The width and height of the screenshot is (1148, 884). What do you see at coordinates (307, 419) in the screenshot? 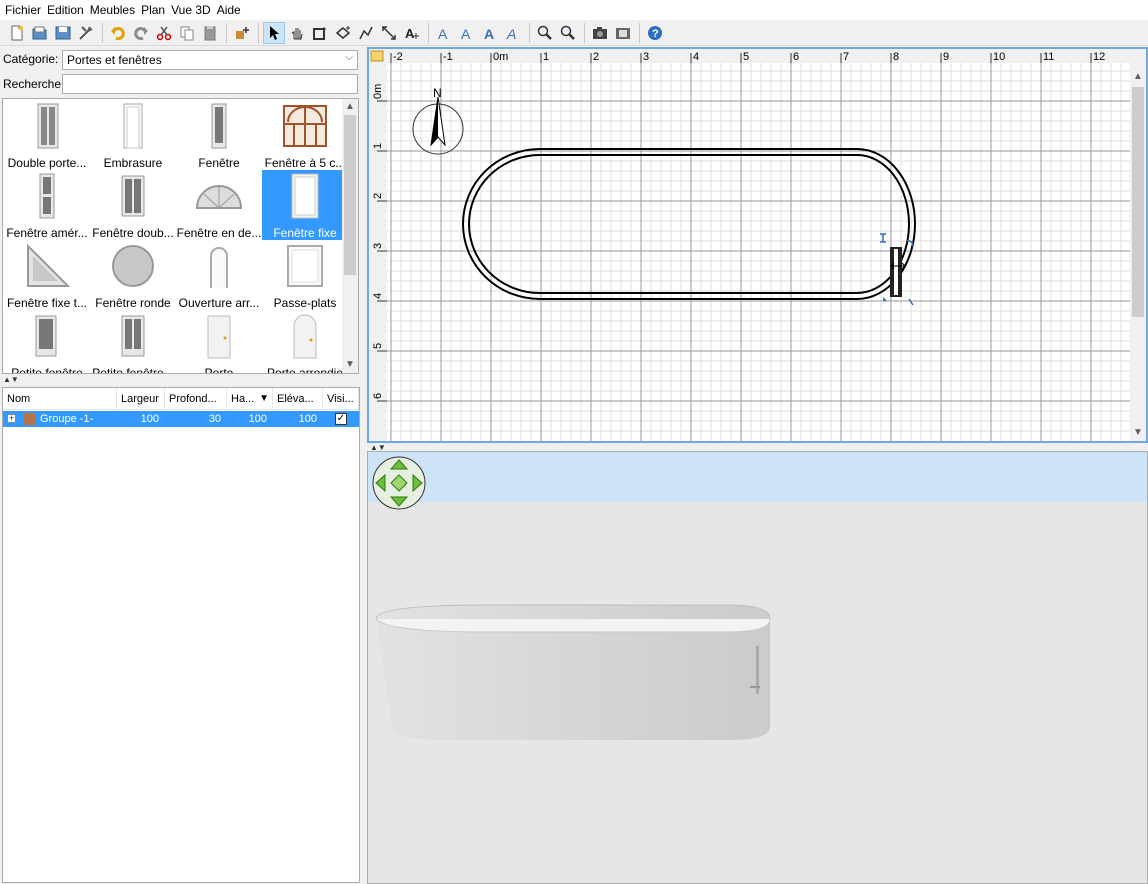
I see `cell-elevation: 100` at bounding box center [307, 419].